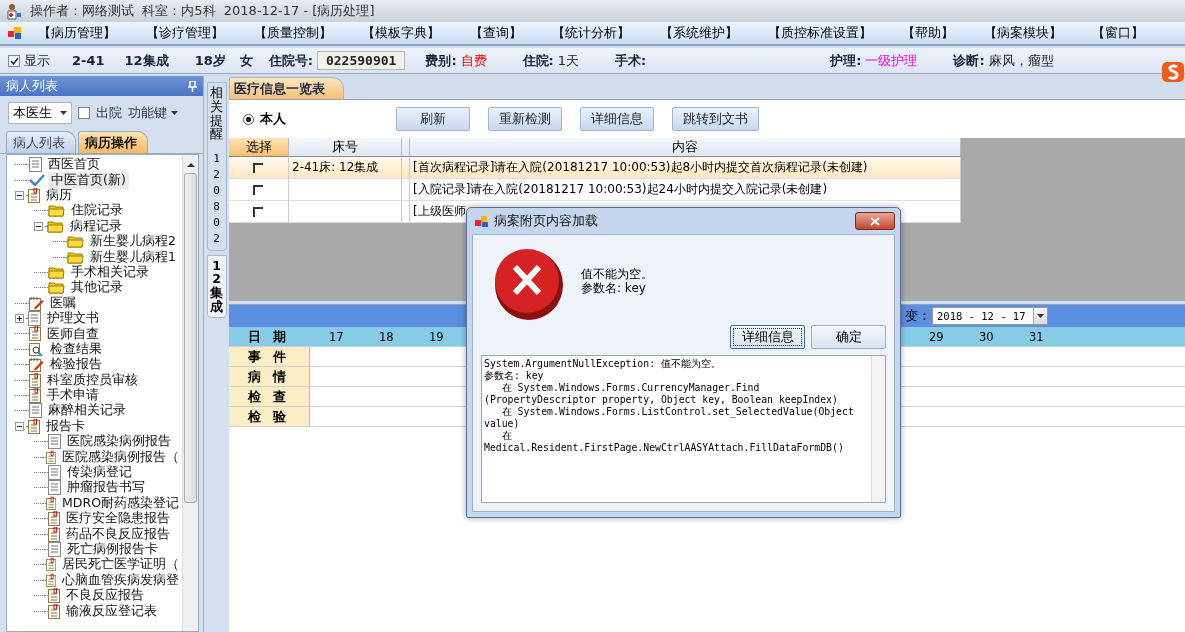 The width and height of the screenshot is (1185, 632). What do you see at coordinates (210, 60) in the screenshot?
I see `patient-age: 18岁` at bounding box center [210, 60].